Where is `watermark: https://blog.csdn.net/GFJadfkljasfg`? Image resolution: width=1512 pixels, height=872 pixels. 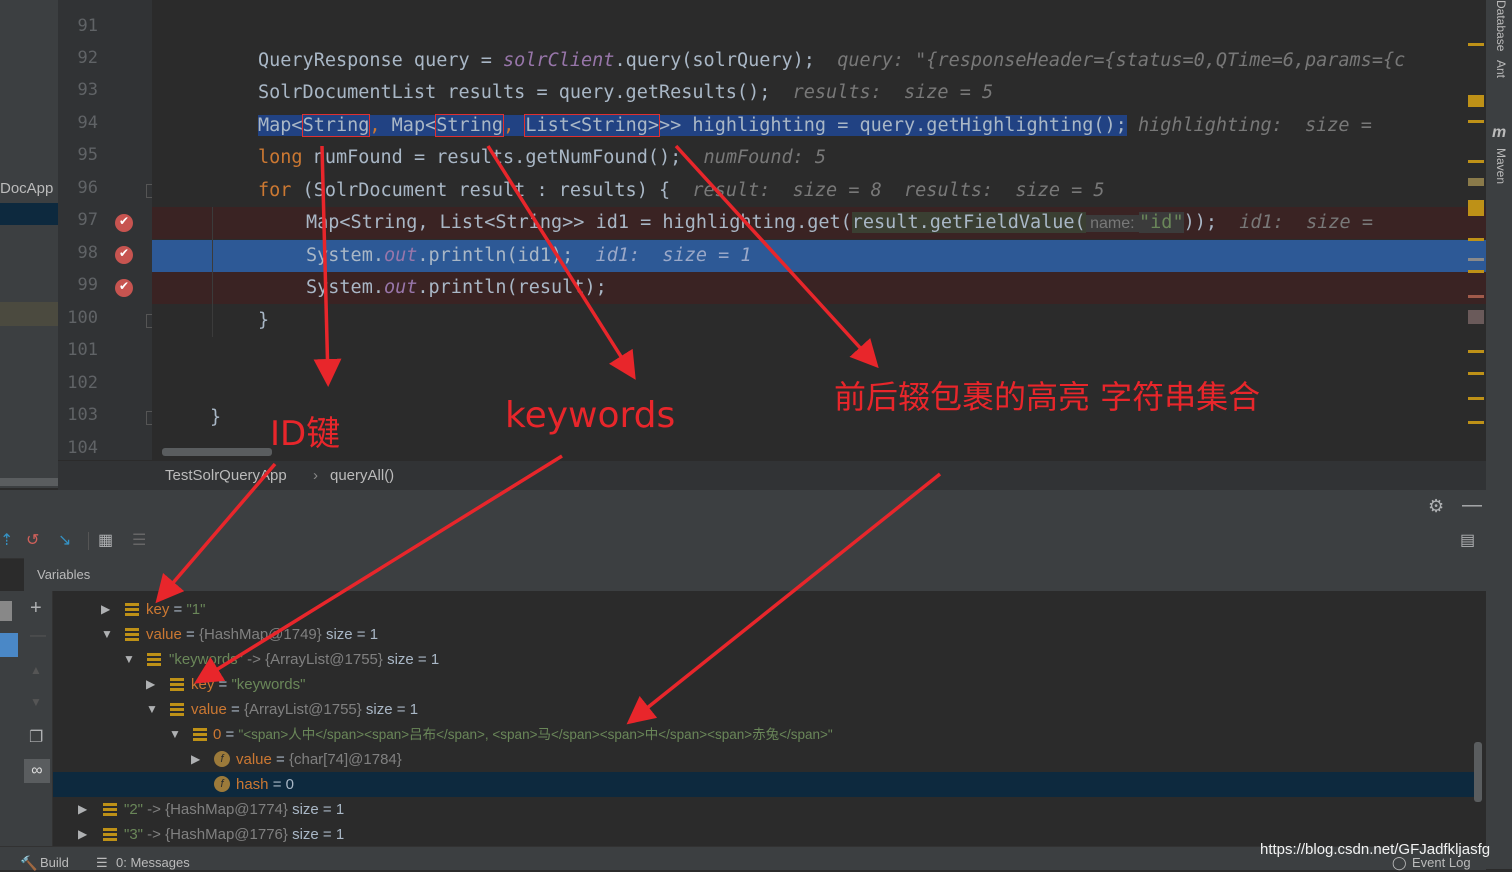
watermark: https://blog.csdn.net/GFJadfkljasfg is located at coordinates (1375, 849).